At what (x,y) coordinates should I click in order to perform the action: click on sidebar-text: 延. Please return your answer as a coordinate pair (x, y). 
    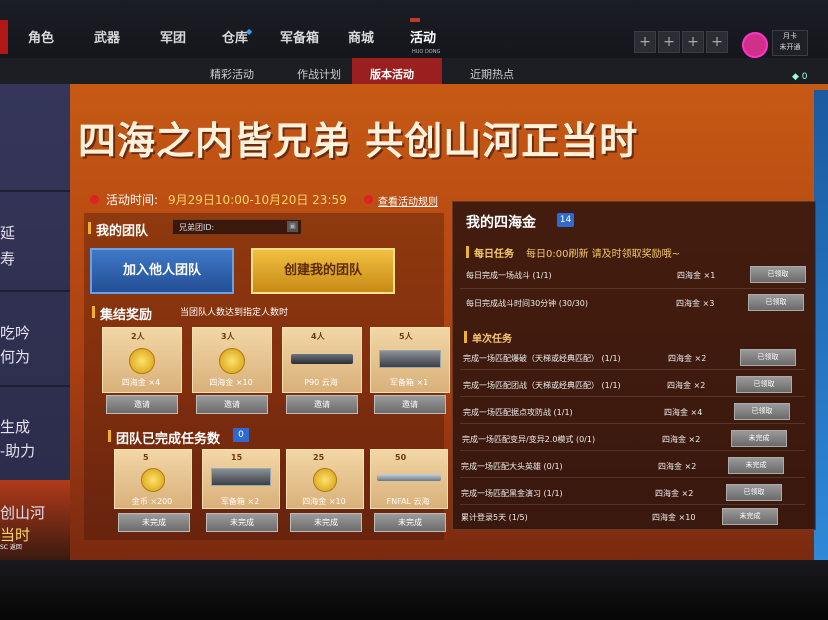
    Looking at the image, I should click on (7, 232).